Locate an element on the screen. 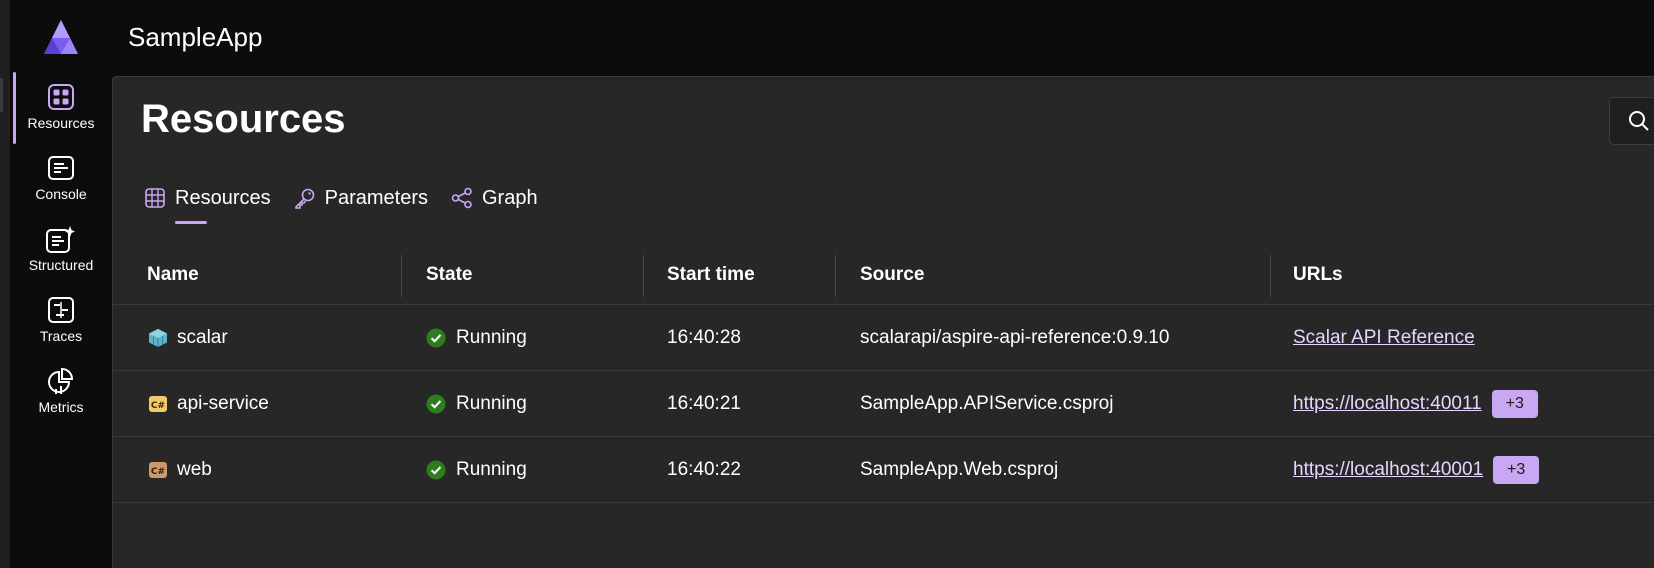 The image size is (1654, 568). tab-graph: Graph is located at coordinates (494, 198).